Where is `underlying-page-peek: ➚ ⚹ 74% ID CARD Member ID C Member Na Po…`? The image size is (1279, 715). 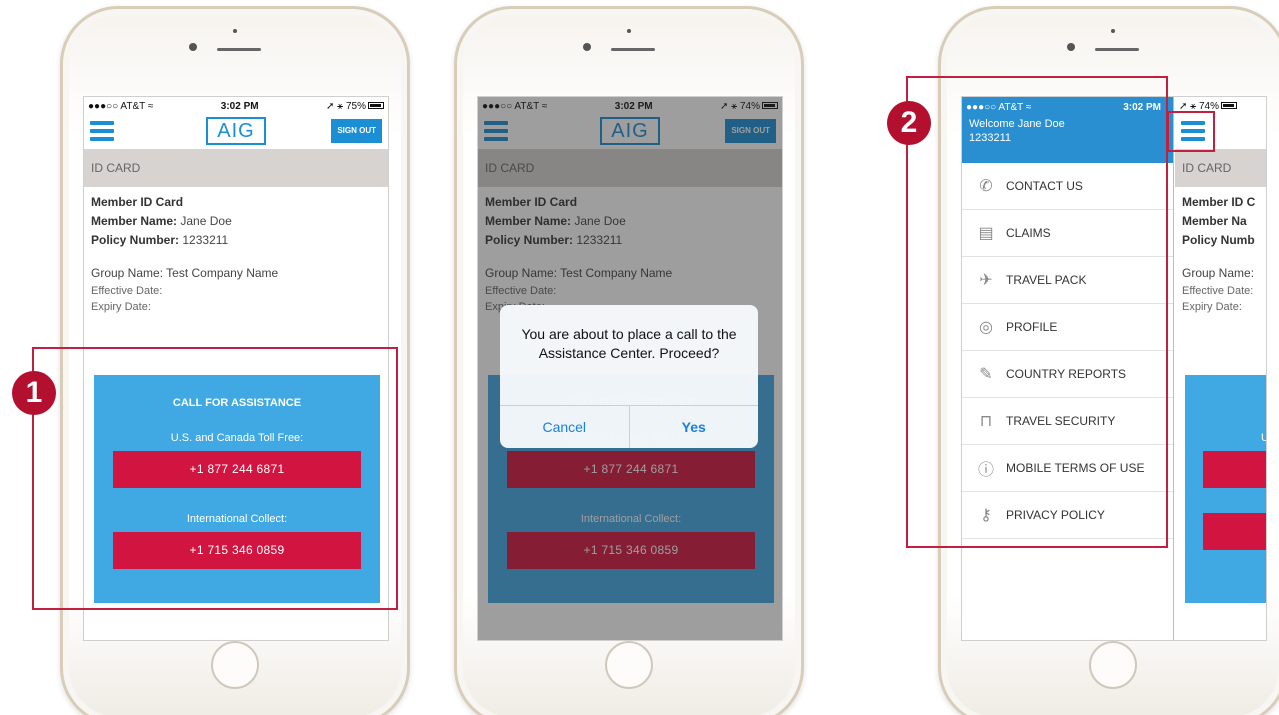 underlying-page-peek: ➚ ⚹ 74% ID CARD Member ID C Member Na Po… is located at coordinates (1220, 368).